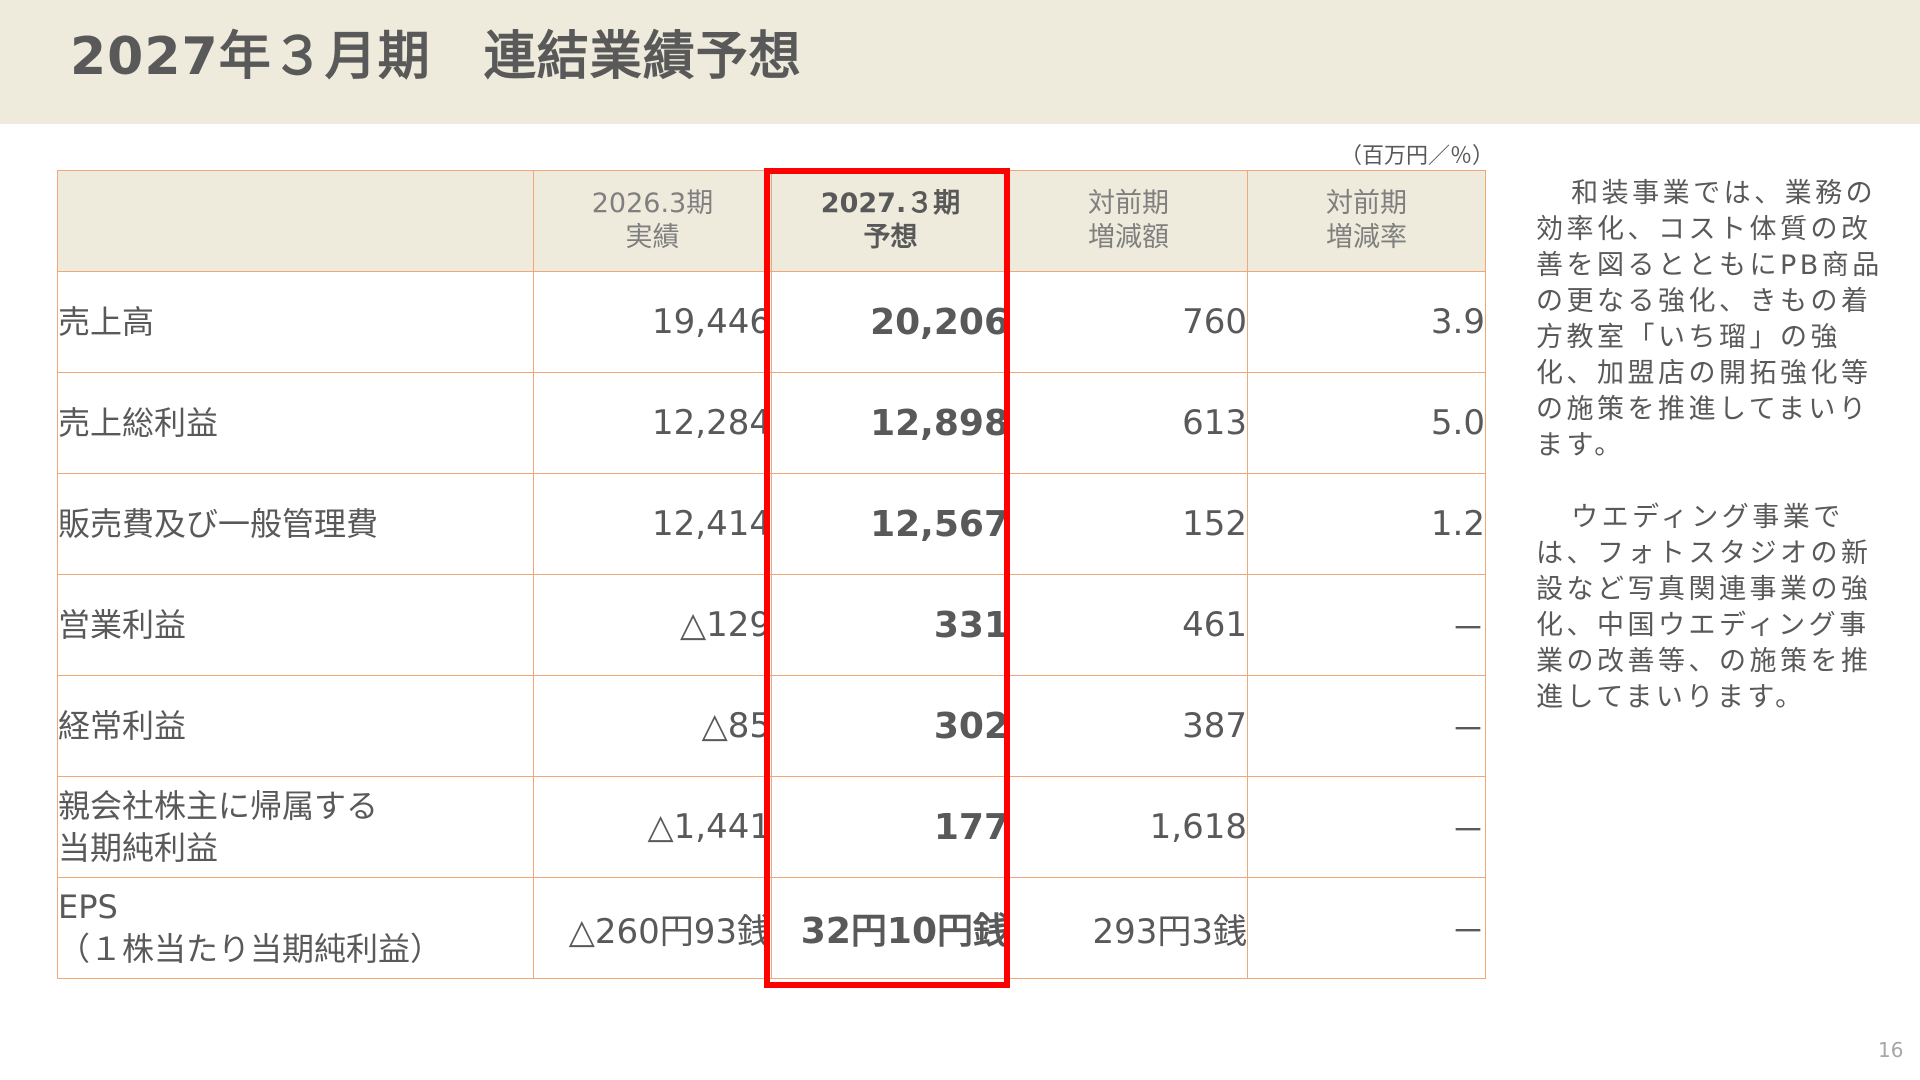 This screenshot has height=1080, width=1920. What do you see at coordinates (652, 237) in the screenshot?
I see `header-actual-line2: 実績` at bounding box center [652, 237].